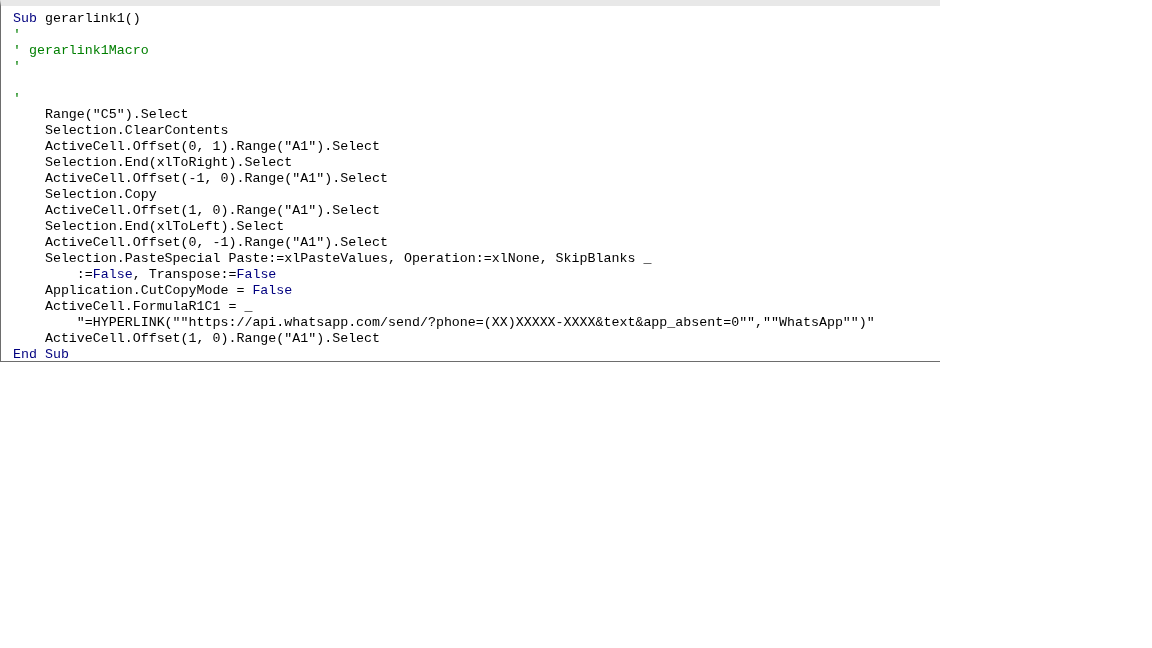  What do you see at coordinates (176, 275) in the screenshot?
I see `code-line: :=False, Transpose:=False` at bounding box center [176, 275].